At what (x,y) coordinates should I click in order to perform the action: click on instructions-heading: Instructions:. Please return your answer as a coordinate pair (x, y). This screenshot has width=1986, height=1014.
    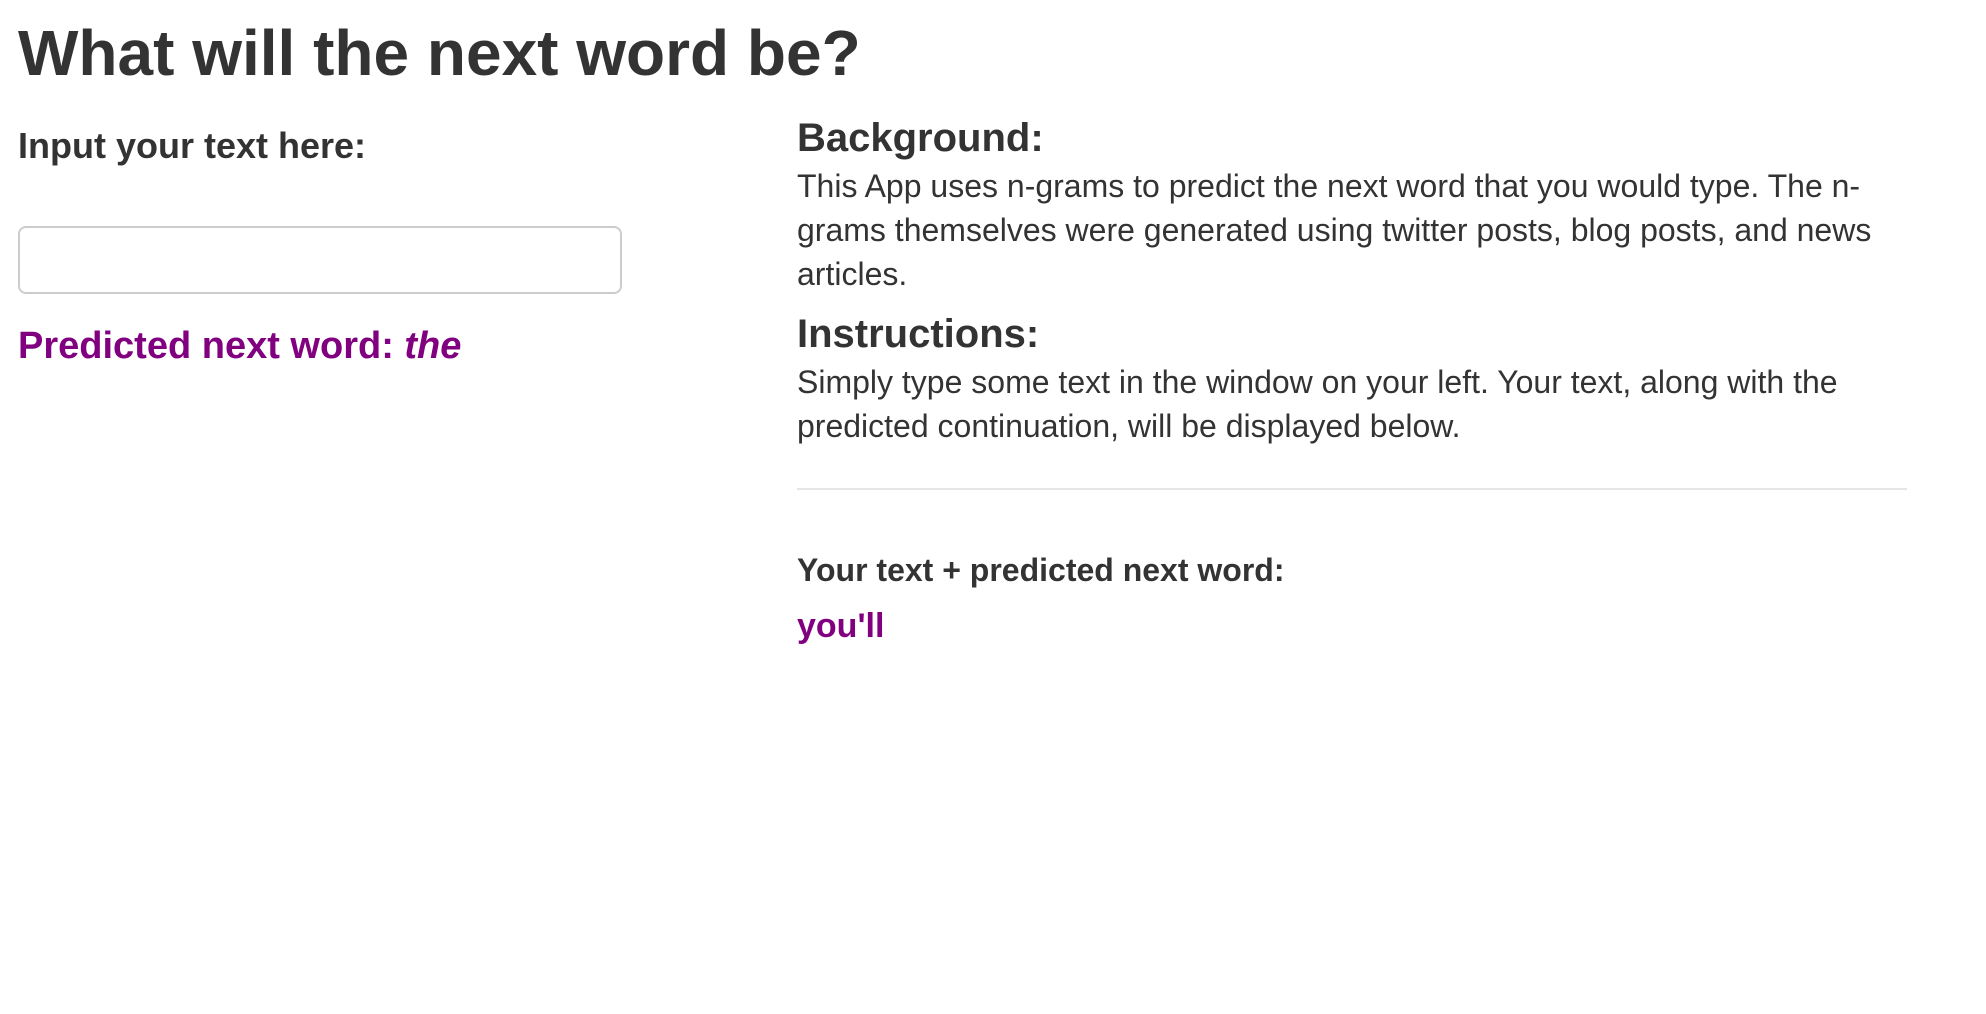
    Looking at the image, I should click on (918, 334).